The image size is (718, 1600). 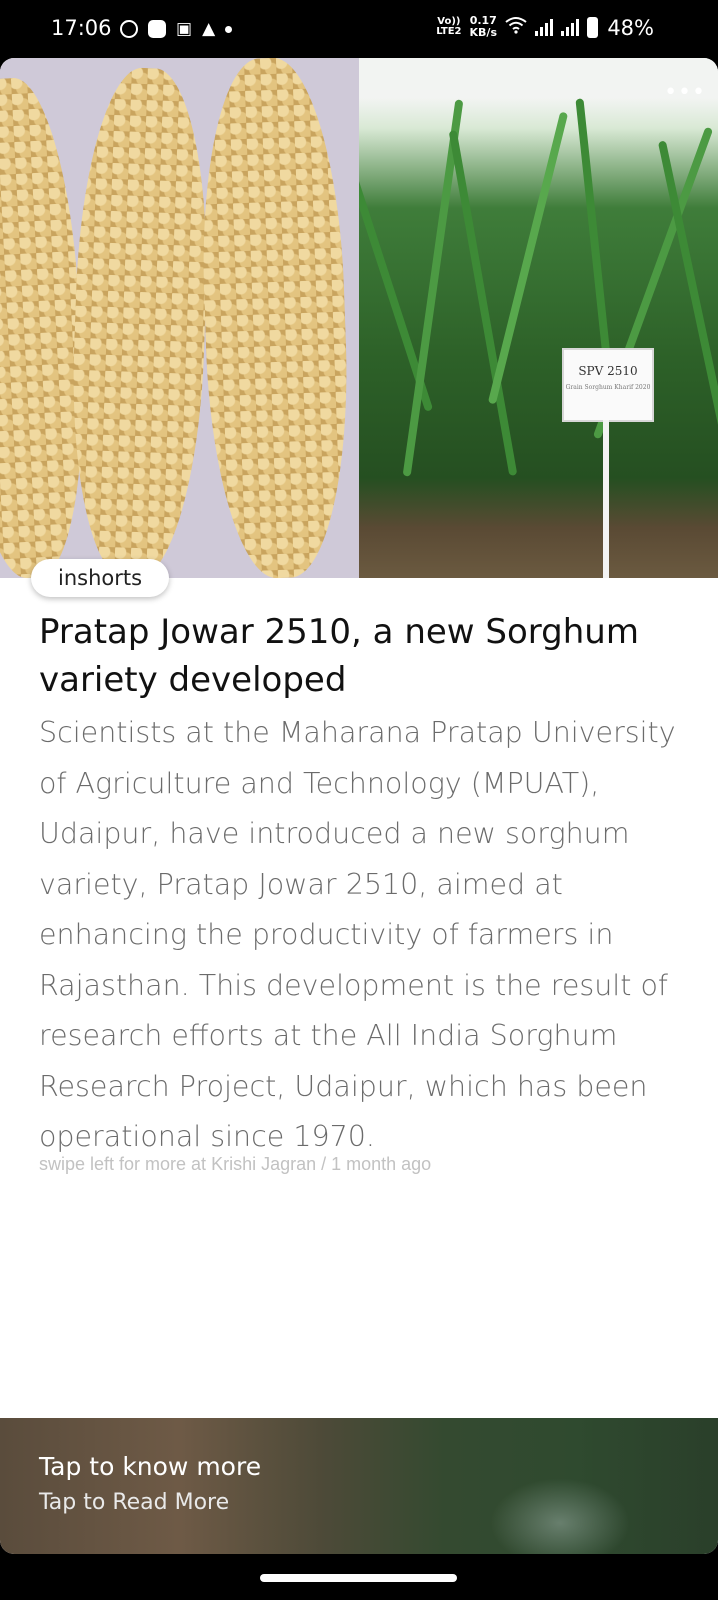 What do you see at coordinates (81, 28) in the screenshot?
I see `status-time: 17:06` at bounding box center [81, 28].